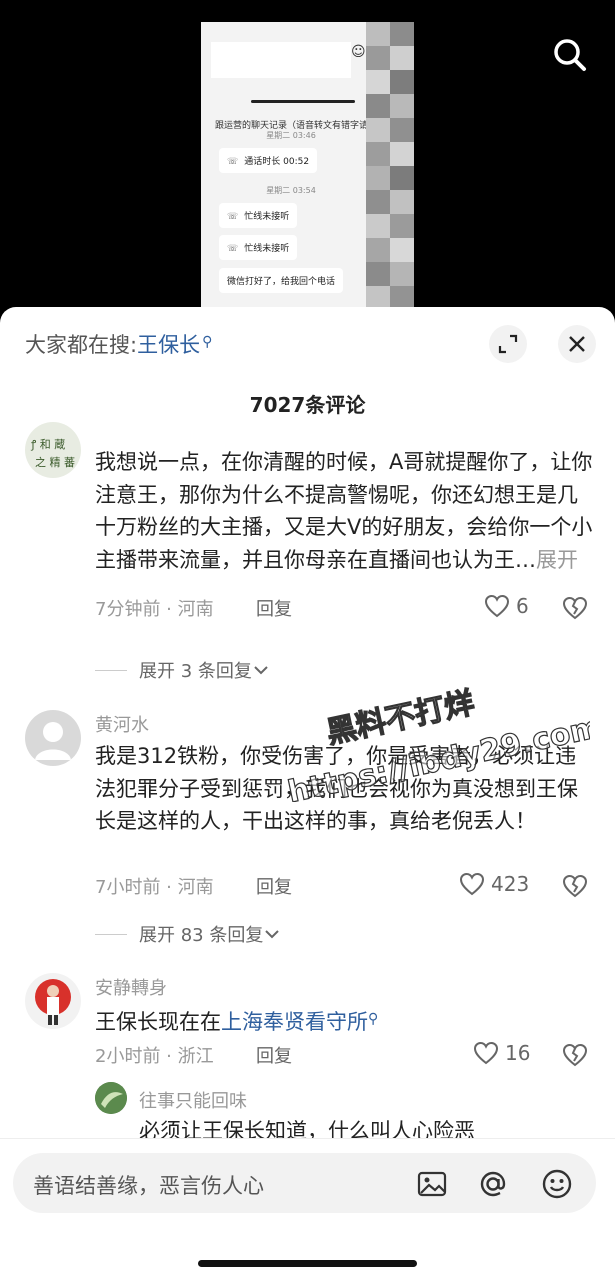 Image resolution: width=615 pixels, height=1281 pixels. Describe the element at coordinates (557, 1184) in the screenshot. I see `emoji-icon` at that location.